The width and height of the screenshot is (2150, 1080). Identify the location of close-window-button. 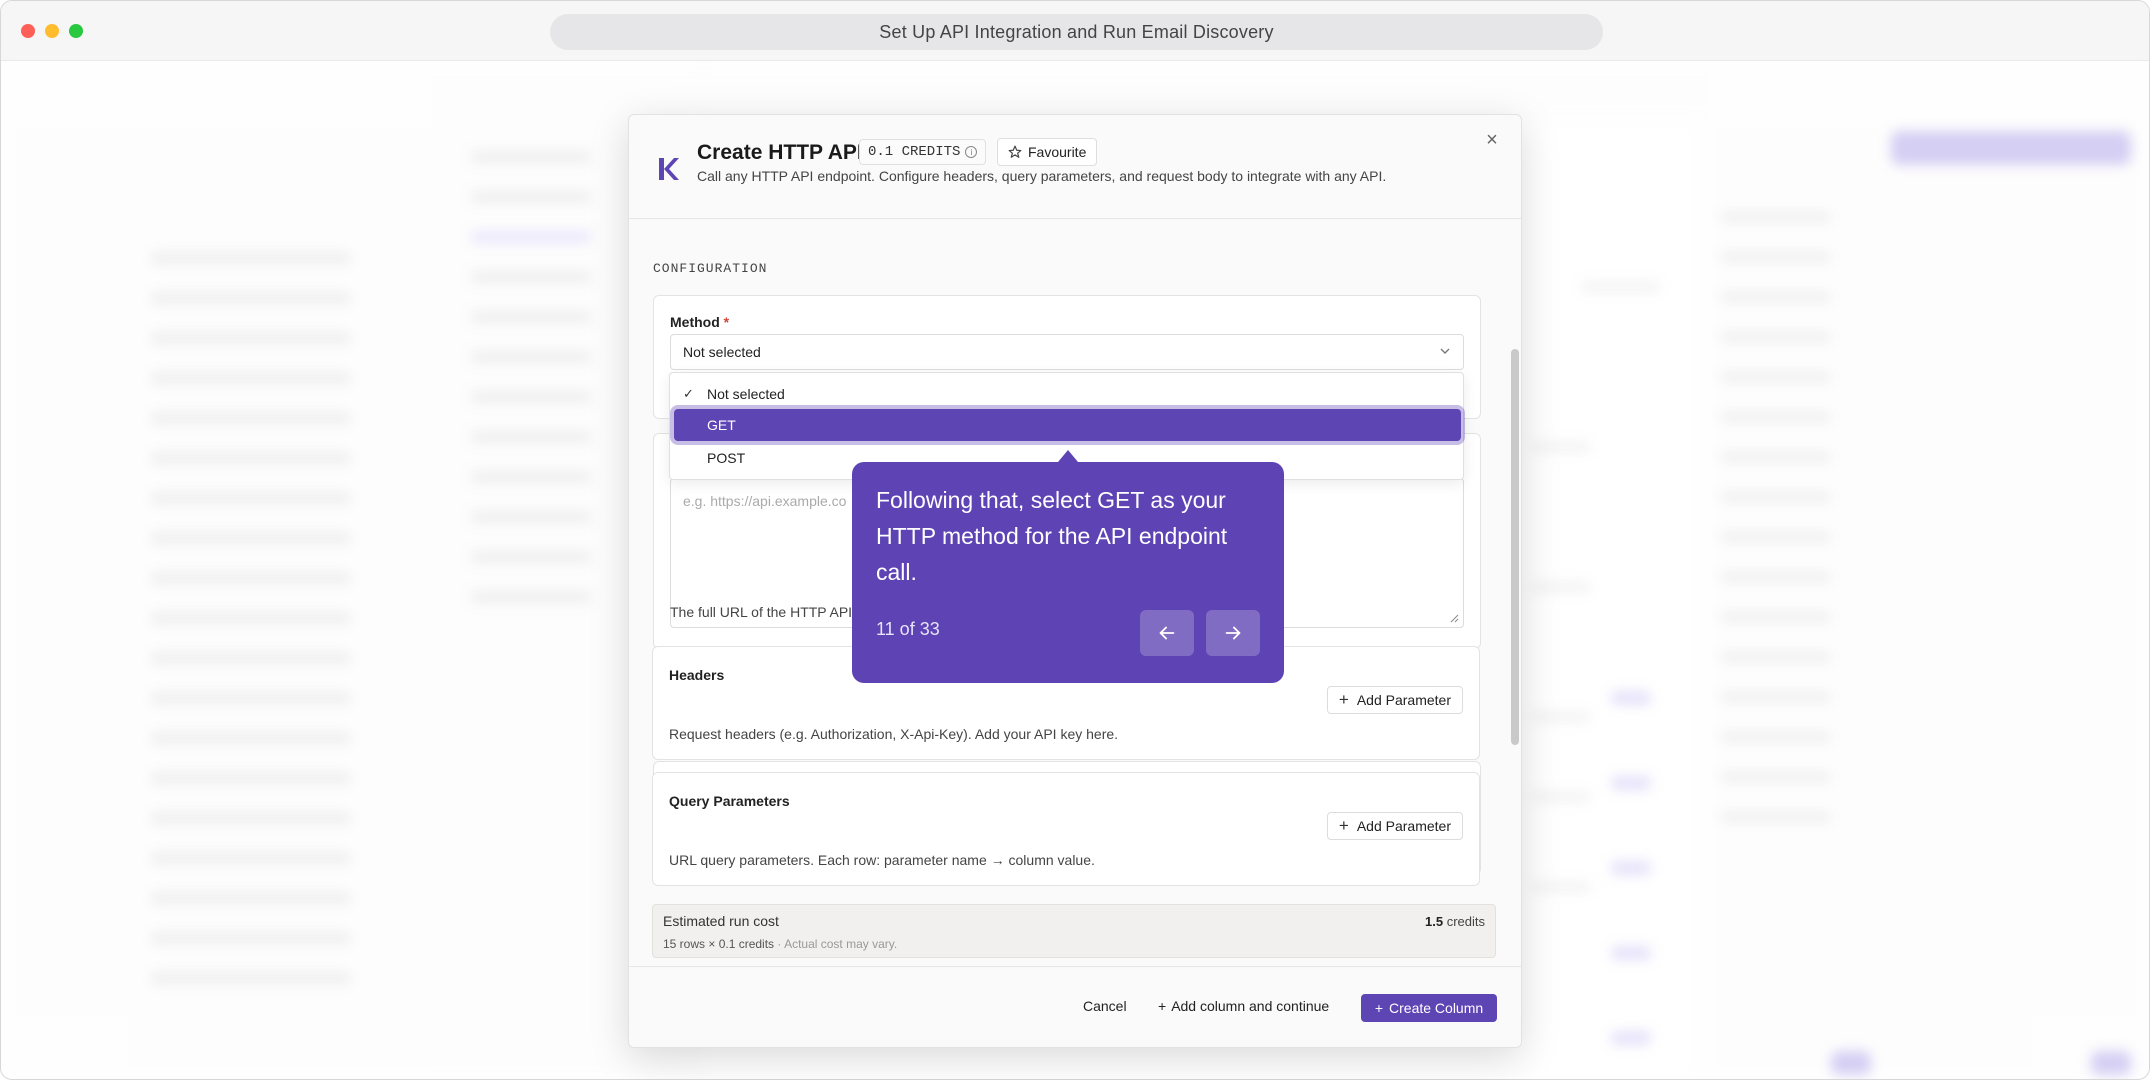
(28, 31).